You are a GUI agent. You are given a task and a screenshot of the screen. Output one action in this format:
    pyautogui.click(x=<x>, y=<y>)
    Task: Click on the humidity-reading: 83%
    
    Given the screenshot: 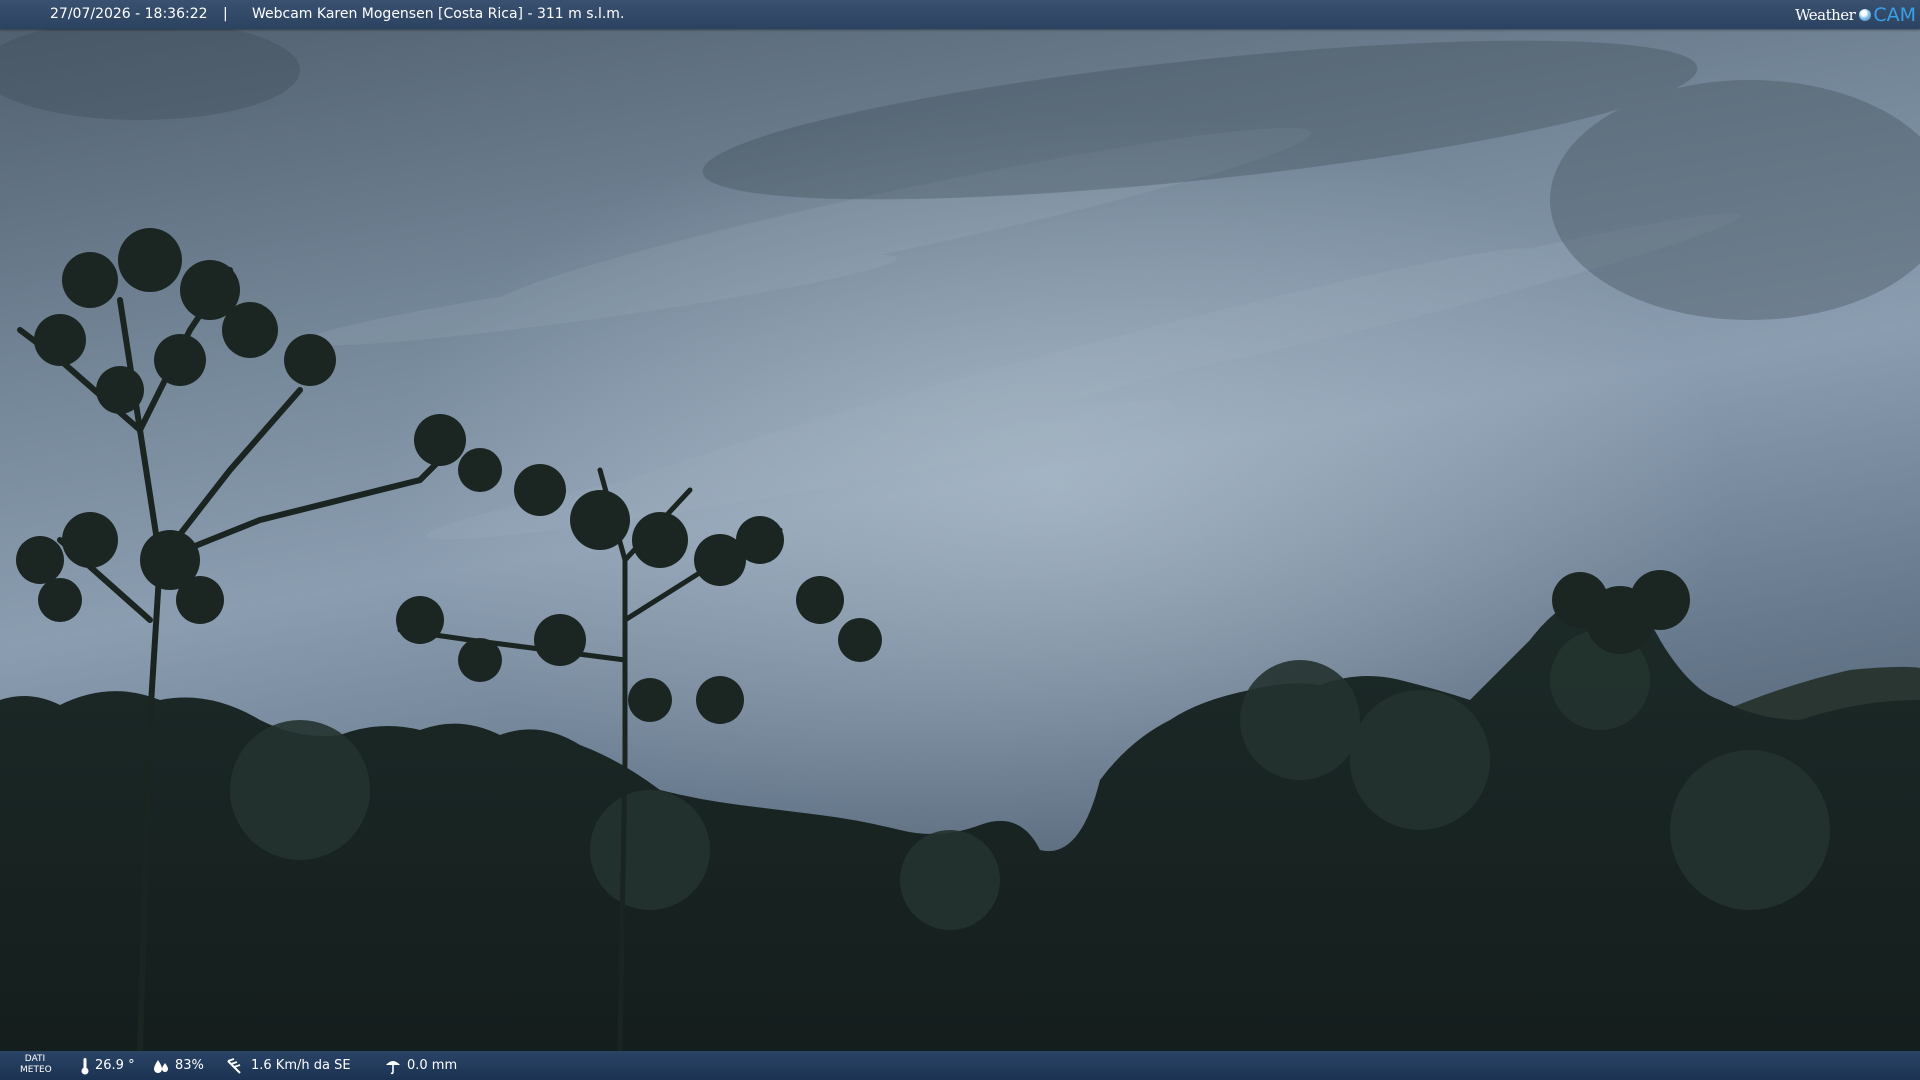 What is the action you would take?
    pyautogui.click(x=178, y=1065)
    